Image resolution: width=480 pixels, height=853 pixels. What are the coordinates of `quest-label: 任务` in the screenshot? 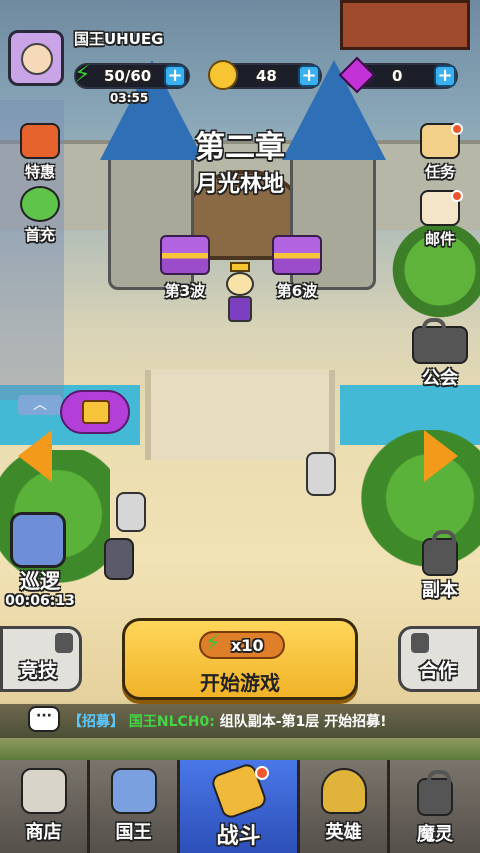 It's located at (439, 172).